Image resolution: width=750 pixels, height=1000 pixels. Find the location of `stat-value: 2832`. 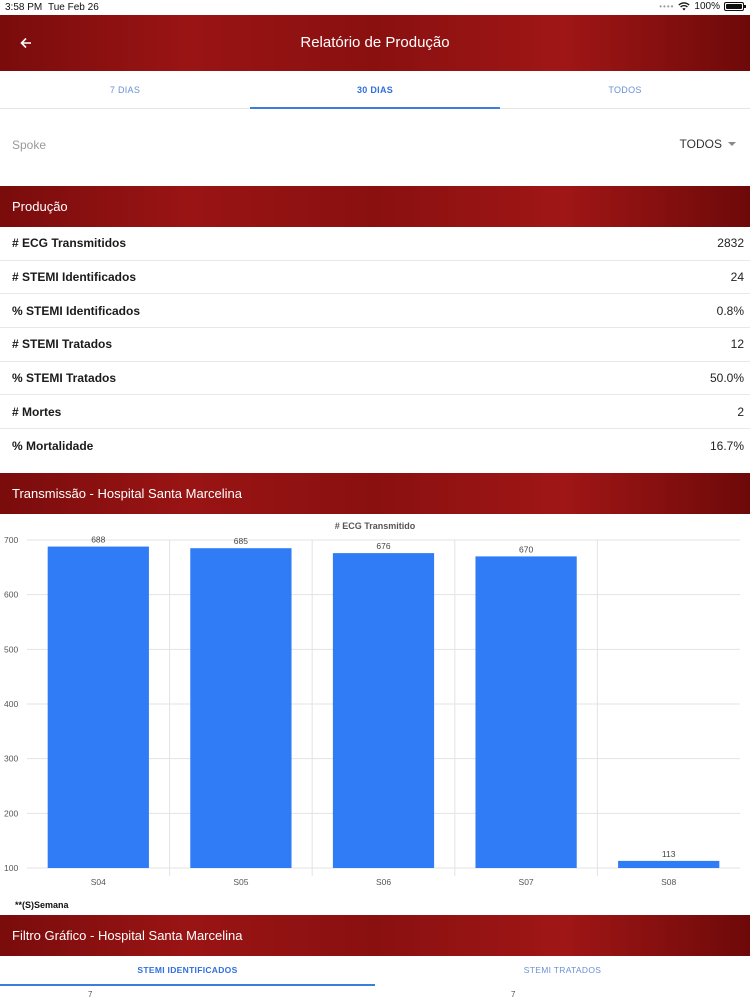

stat-value: 2832 is located at coordinates (730, 243).